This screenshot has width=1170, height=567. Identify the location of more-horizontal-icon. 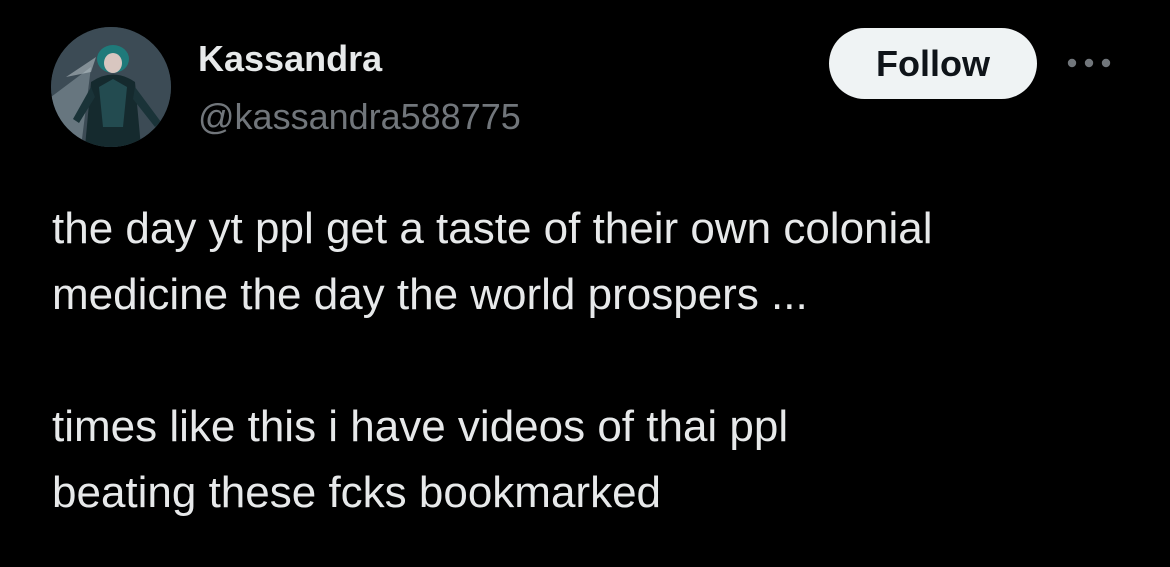
(1089, 63).